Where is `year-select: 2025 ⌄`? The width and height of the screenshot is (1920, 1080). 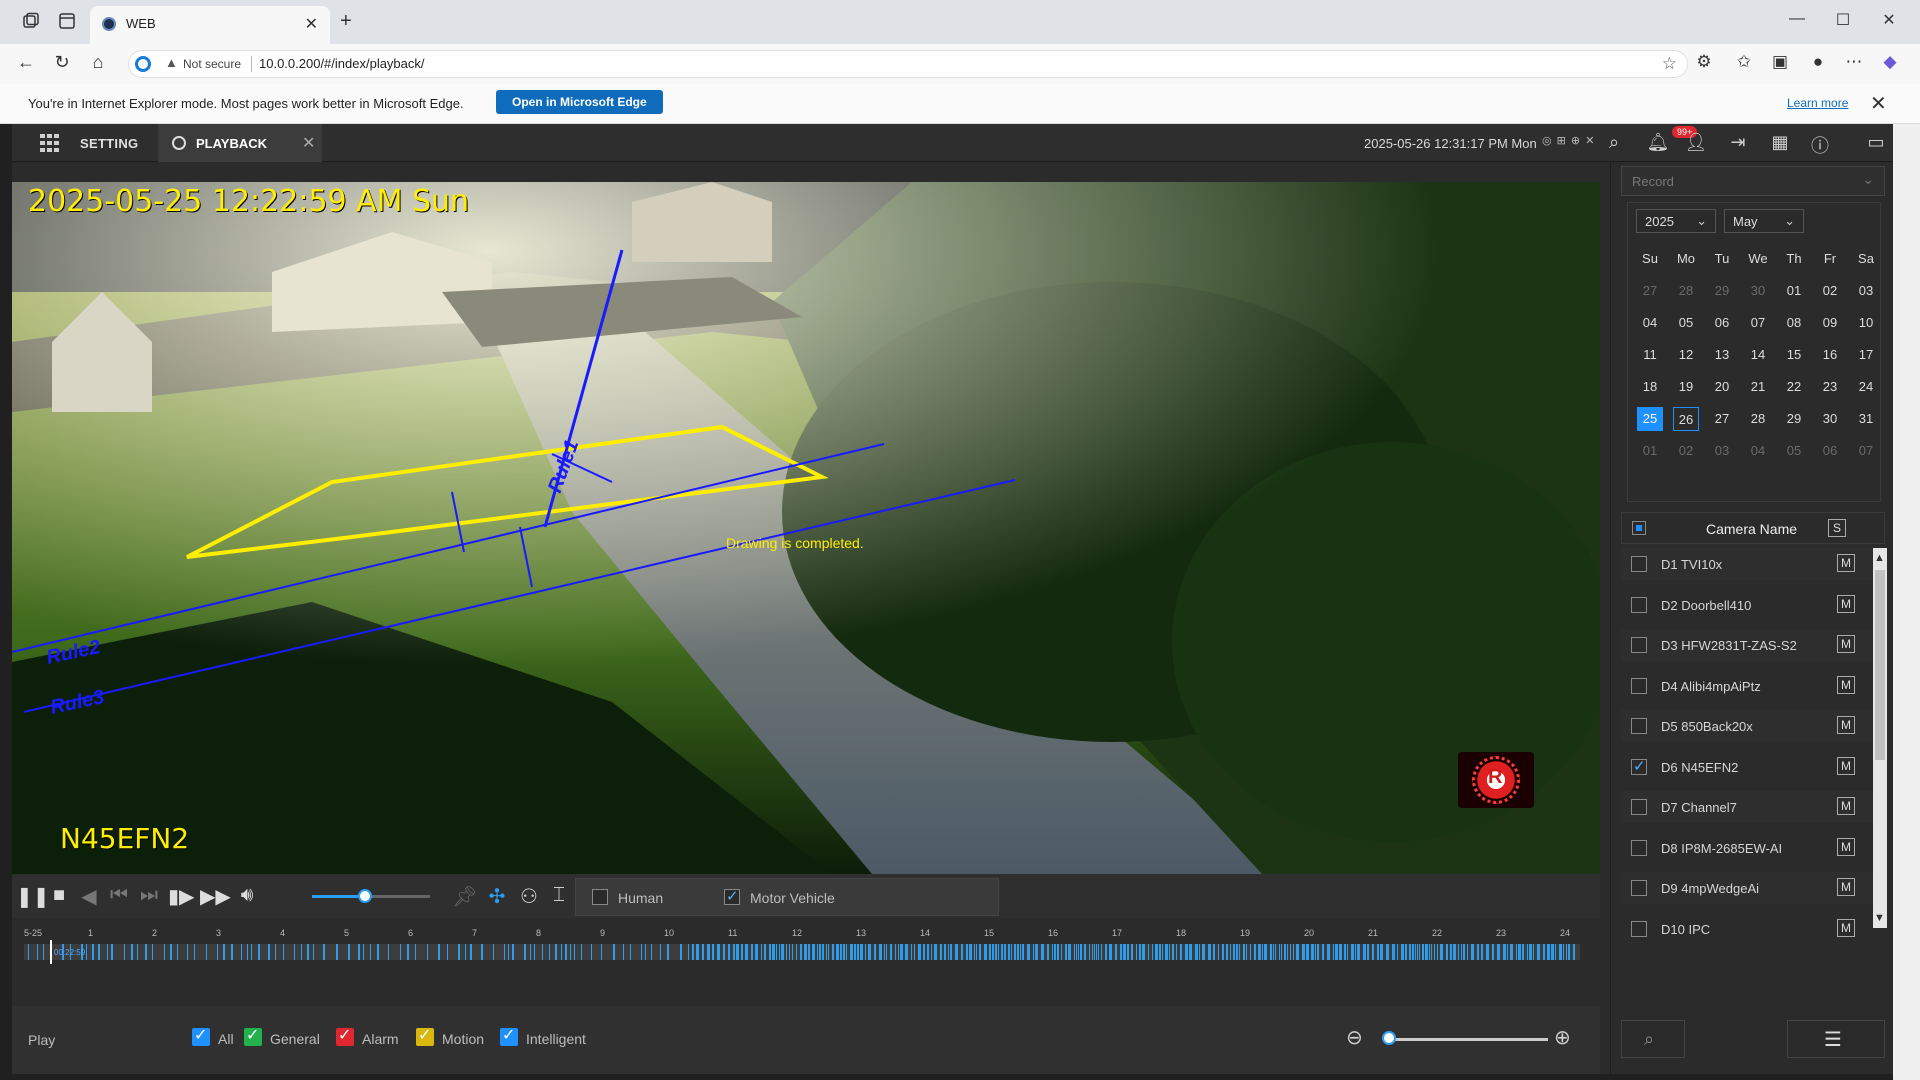 year-select: 2025 ⌄ is located at coordinates (1676, 221).